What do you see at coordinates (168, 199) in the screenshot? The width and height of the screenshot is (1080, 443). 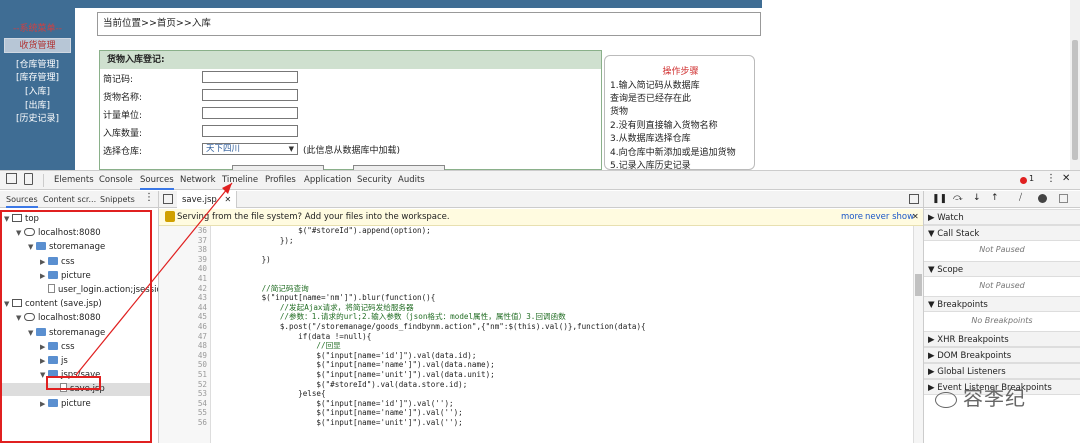 I see `toggle-navigator-icon` at bounding box center [168, 199].